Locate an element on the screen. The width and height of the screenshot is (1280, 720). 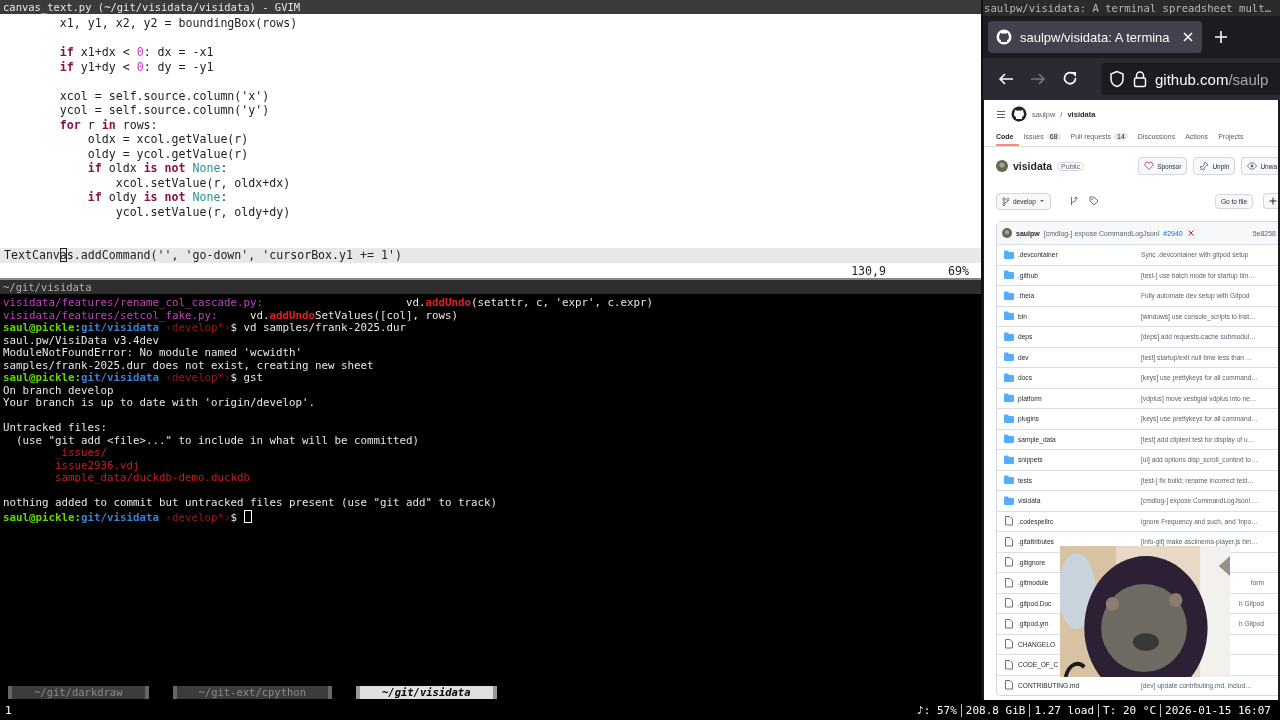
cursor-position: 130,9 is located at coordinates (869, 270).